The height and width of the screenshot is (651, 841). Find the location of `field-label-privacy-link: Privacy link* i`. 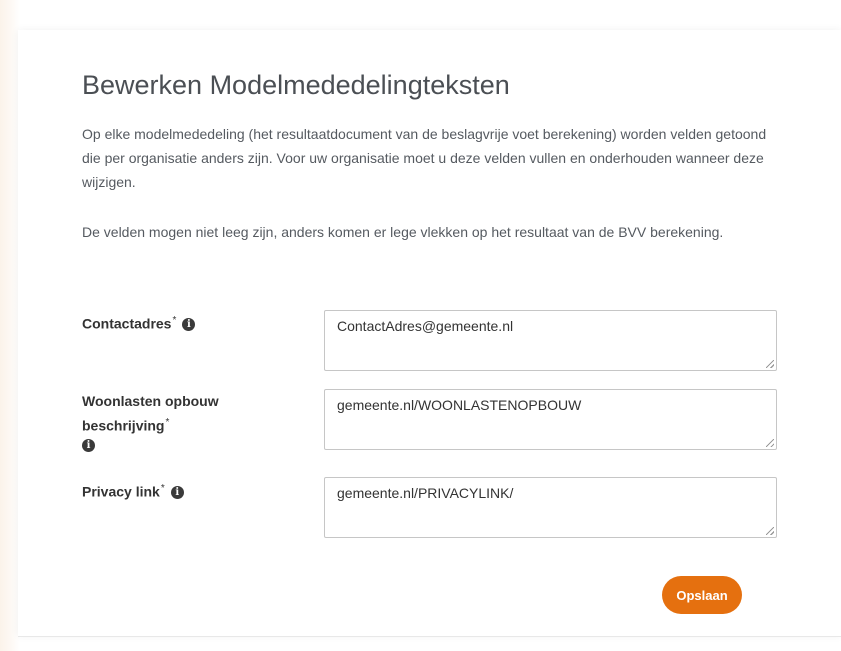

field-label-privacy-link: Privacy link* i is located at coordinates (133, 490).